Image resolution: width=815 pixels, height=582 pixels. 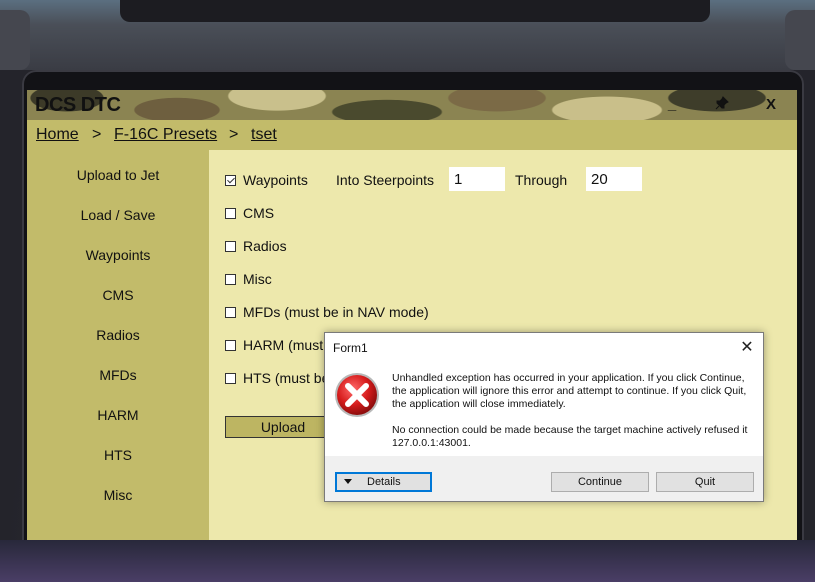 I want to click on waypoints-option: Waypoints, so click(x=266, y=180).